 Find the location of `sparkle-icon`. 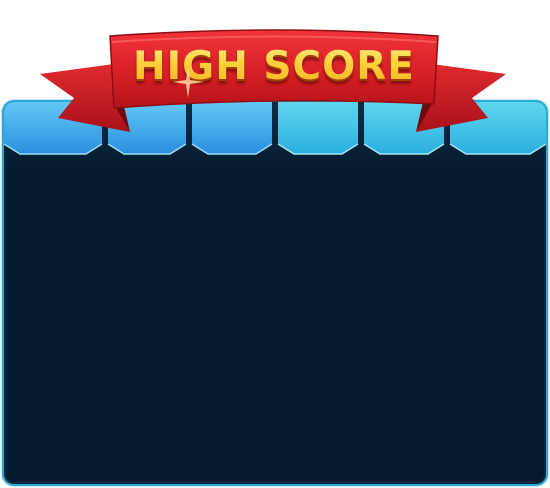

sparkle-icon is located at coordinates (188, 82).